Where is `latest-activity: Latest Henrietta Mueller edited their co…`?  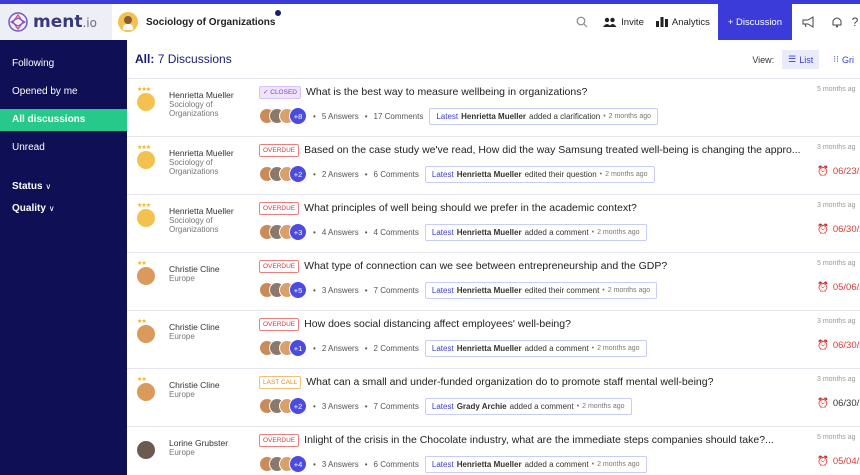
latest-activity: Latest Henrietta Mueller edited their co… is located at coordinates (541, 290).